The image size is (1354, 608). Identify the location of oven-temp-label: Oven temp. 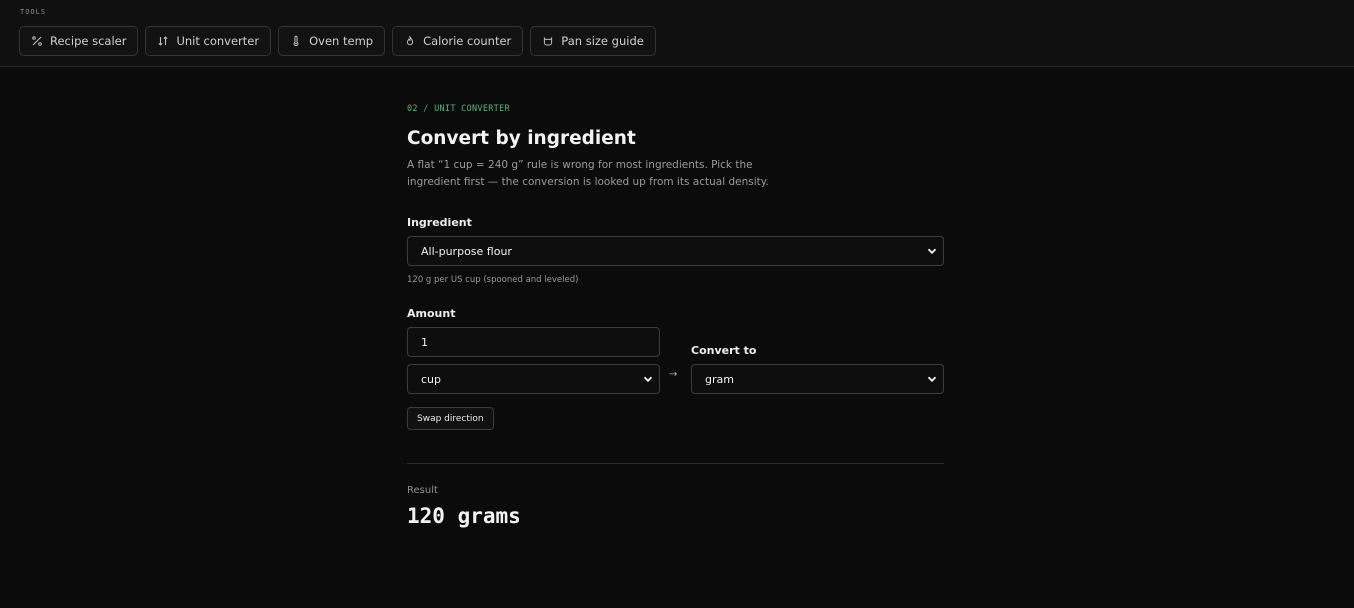
(341, 41).